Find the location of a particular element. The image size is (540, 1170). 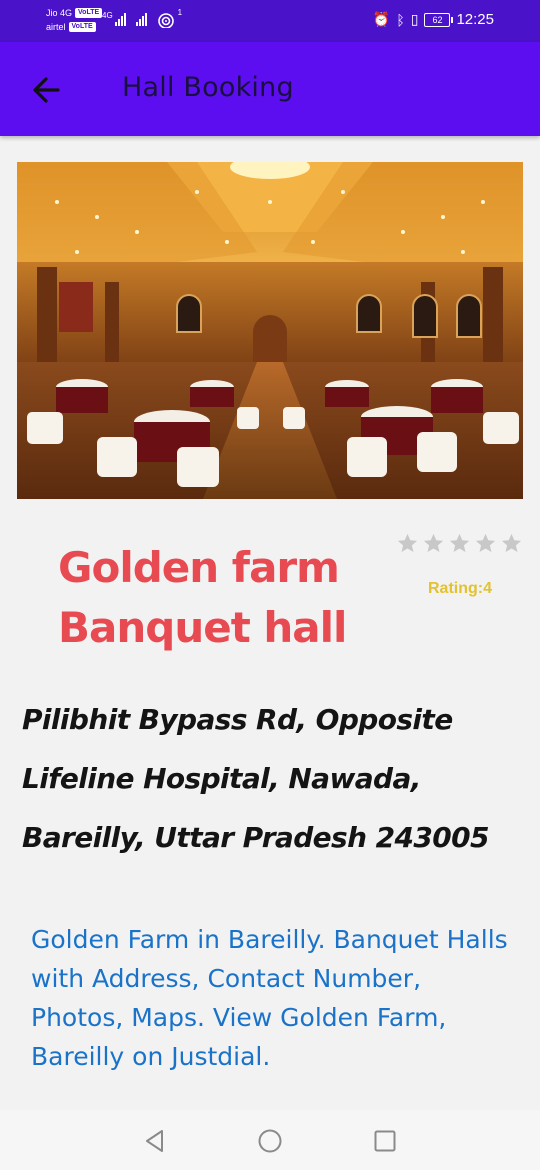

nav-recents-button is located at coordinates (385, 1141).